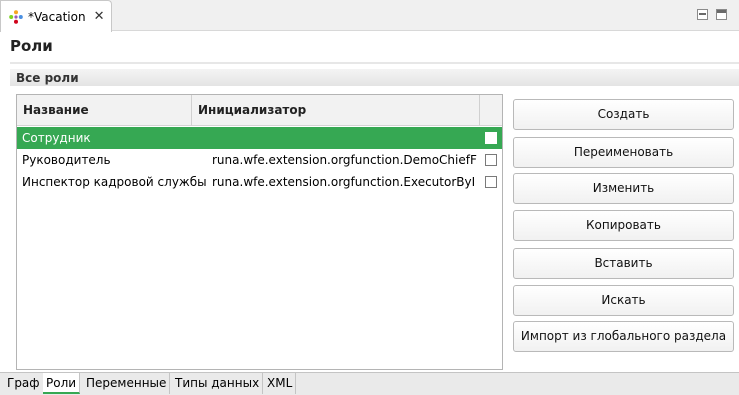 The height and width of the screenshot is (395, 739). I want to click on role-name-cell: Руководитель, so click(66, 160).